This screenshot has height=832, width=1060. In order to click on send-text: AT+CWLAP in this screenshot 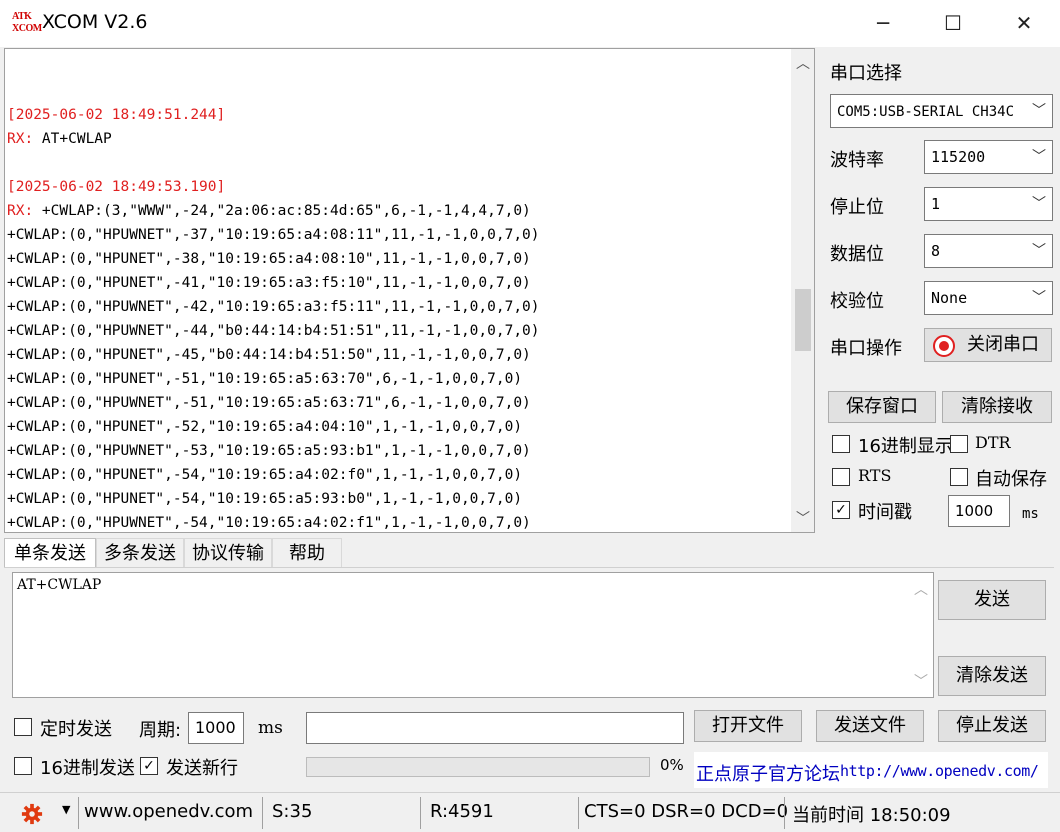, I will do `click(59, 585)`.